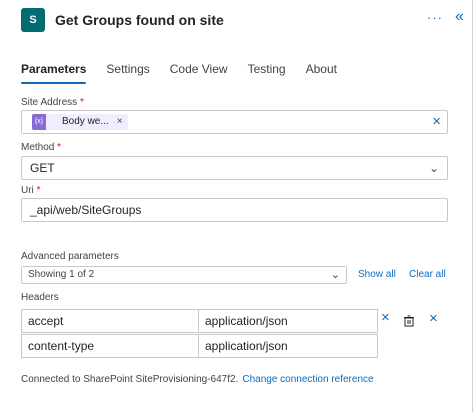 The height and width of the screenshot is (412, 474). I want to click on site-address-label: Site Address *, so click(52, 102).